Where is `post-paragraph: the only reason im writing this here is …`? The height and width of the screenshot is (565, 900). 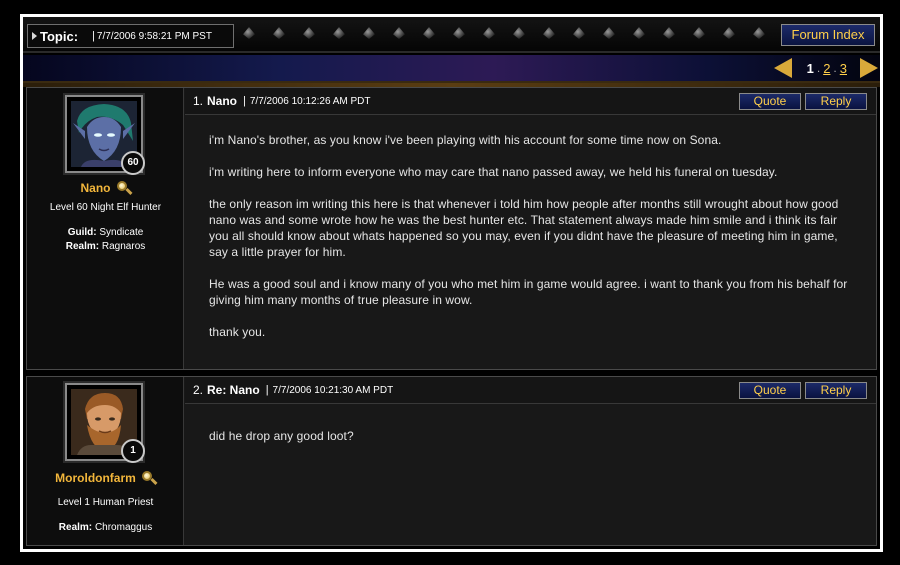 post-paragraph: the only reason im writing this here is … is located at coordinates (524, 228).